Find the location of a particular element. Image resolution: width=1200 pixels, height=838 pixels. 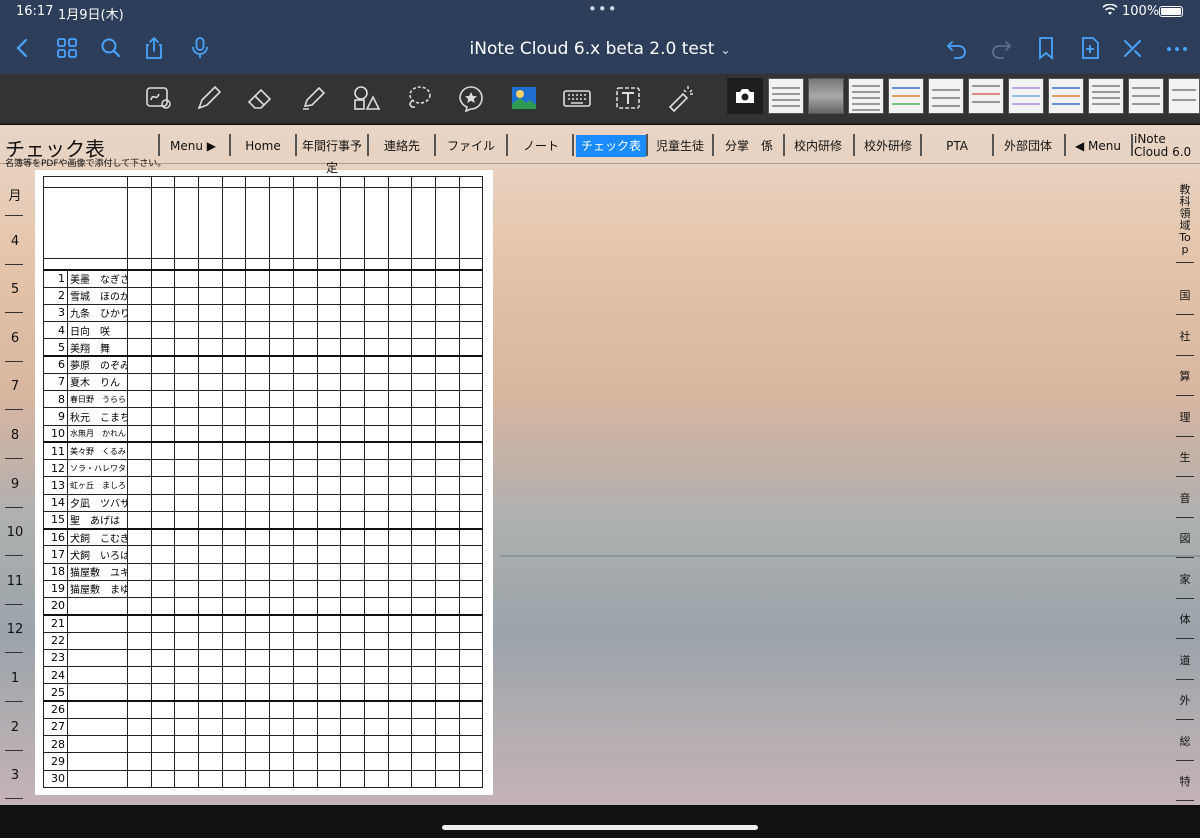

subject-link: 道 is located at coordinates (1185, 660).